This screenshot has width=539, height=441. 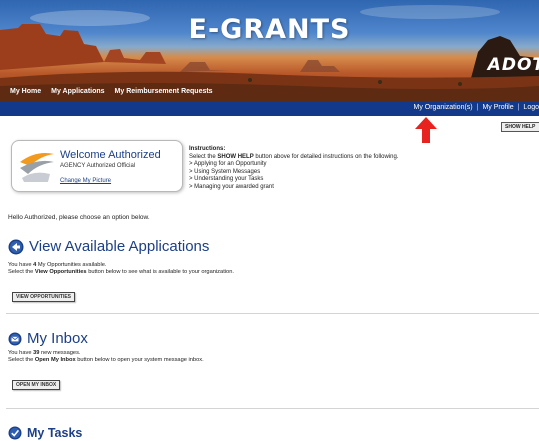 I want to click on welcome-role: AGENCY Authorized Official, so click(x=98, y=166).